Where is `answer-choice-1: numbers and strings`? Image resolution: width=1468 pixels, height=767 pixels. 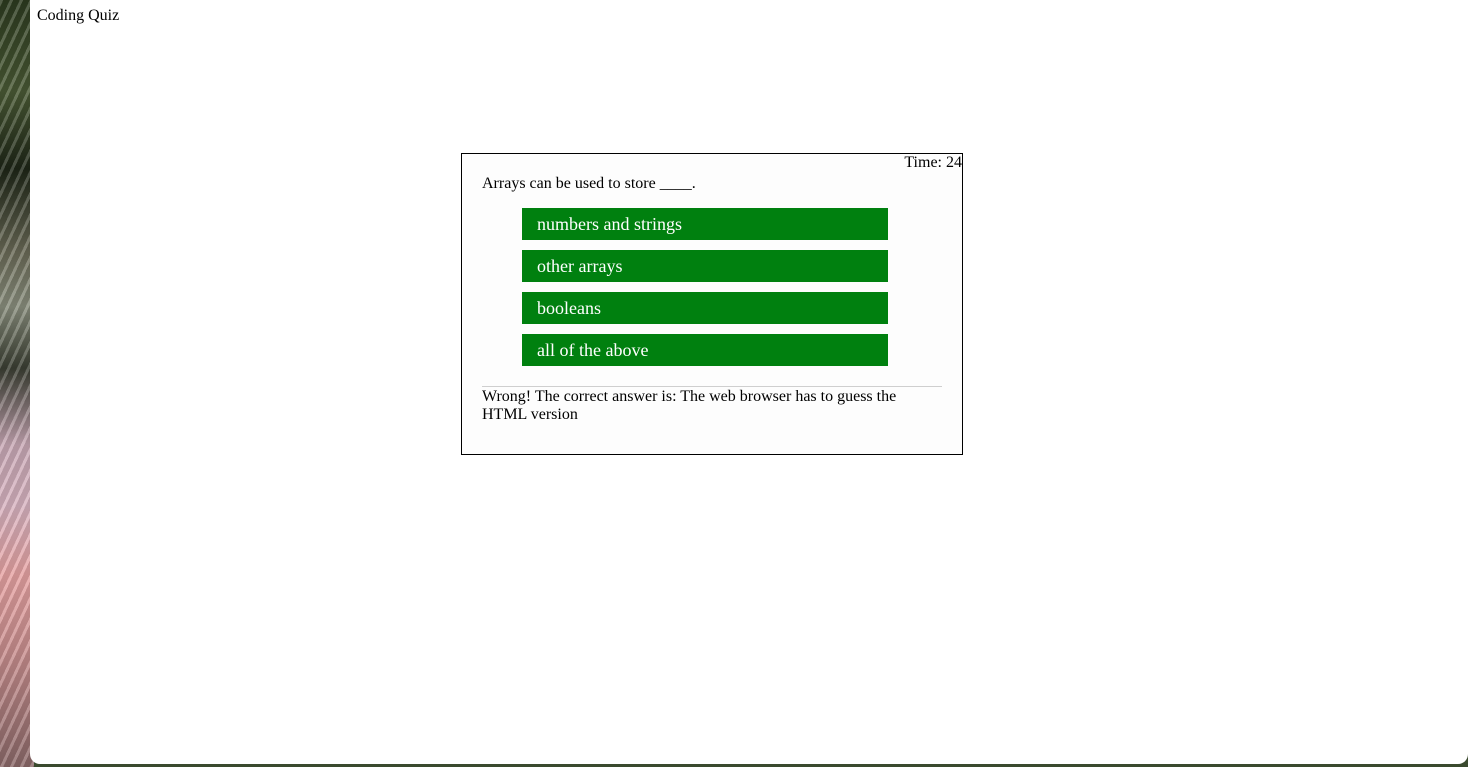
answer-choice-1: numbers and strings is located at coordinates (705, 224).